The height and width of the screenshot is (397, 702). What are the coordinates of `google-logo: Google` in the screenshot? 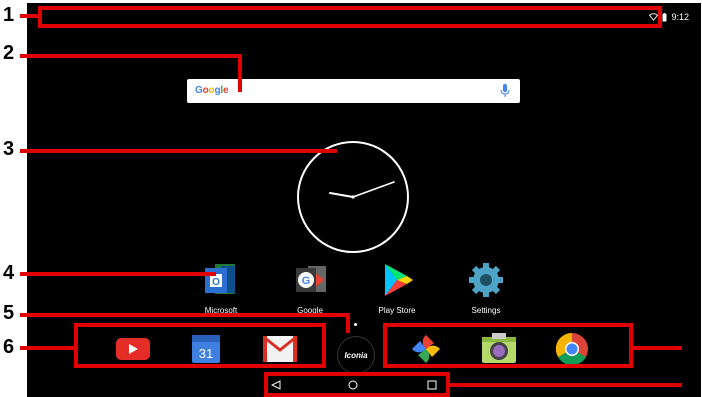 It's located at (212, 90).